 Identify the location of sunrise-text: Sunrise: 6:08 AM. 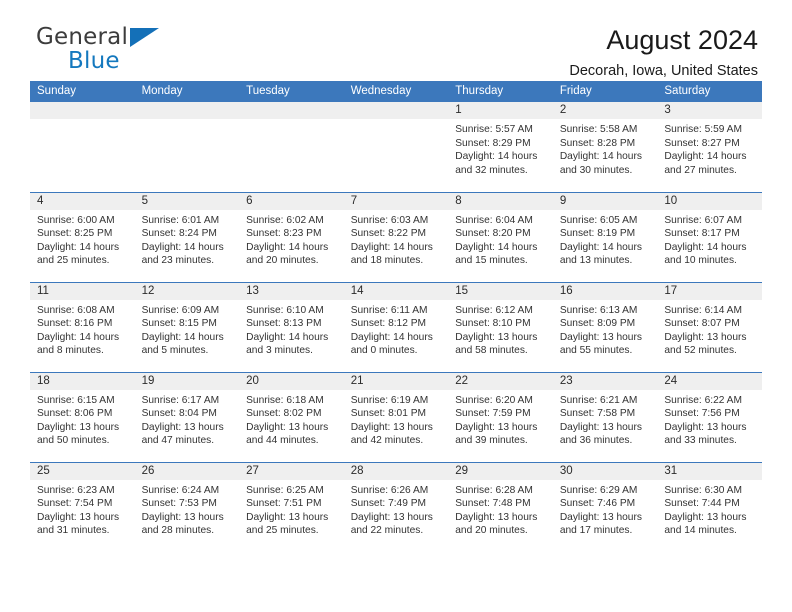
(76, 310).